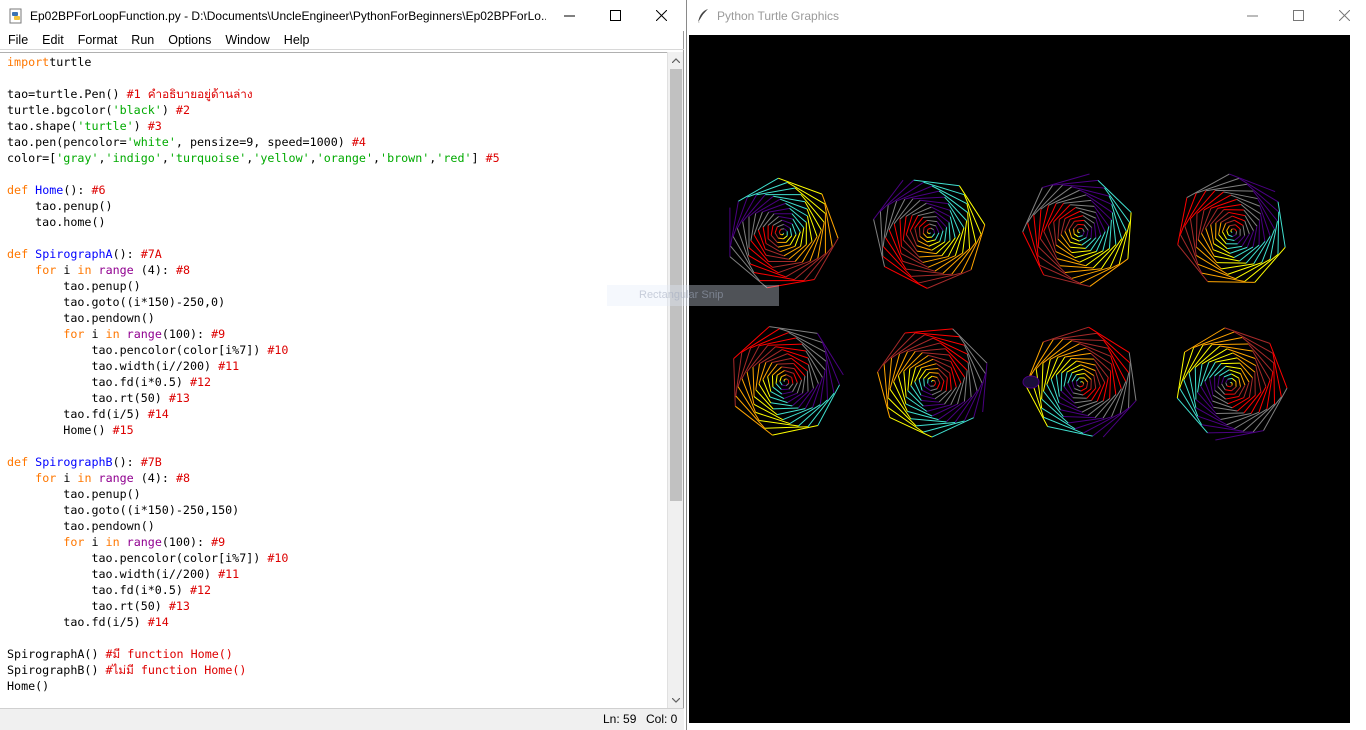  Describe the element at coordinates (615, 15) in the screenshot. I see `maximize-button` at that location.